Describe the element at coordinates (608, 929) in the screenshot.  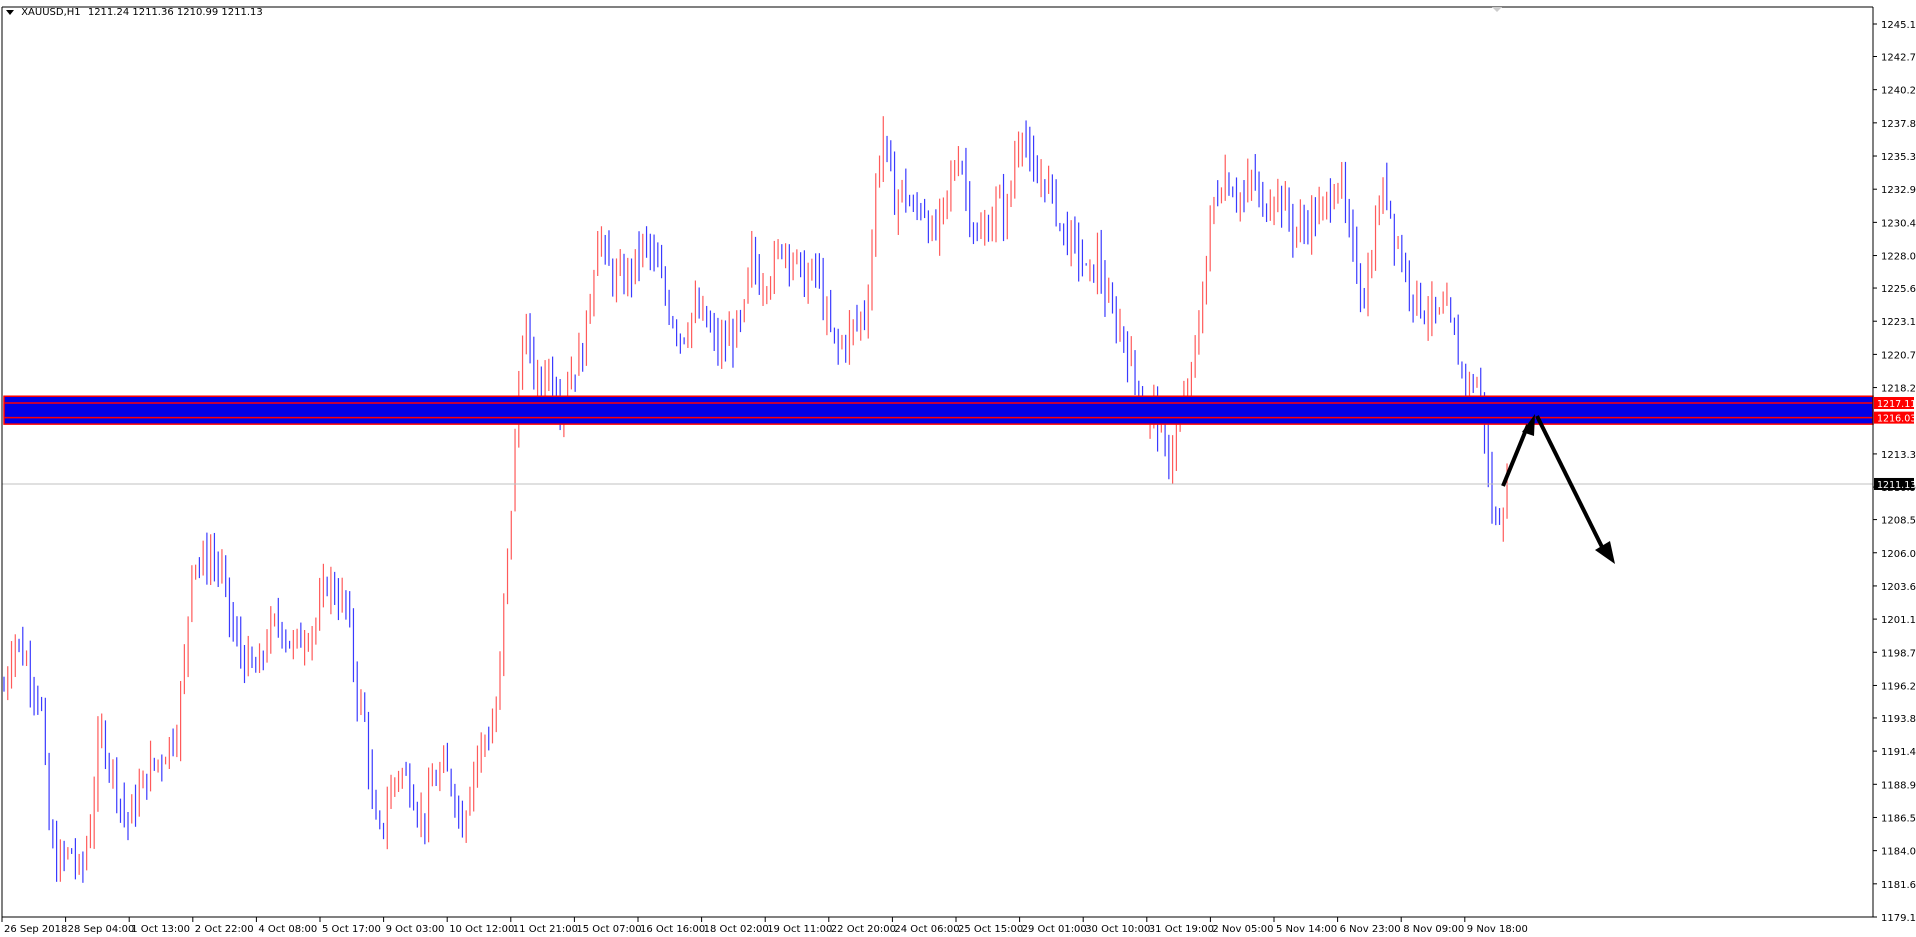
I see `time-tick-label: 15 Oct 07:00` at that location.